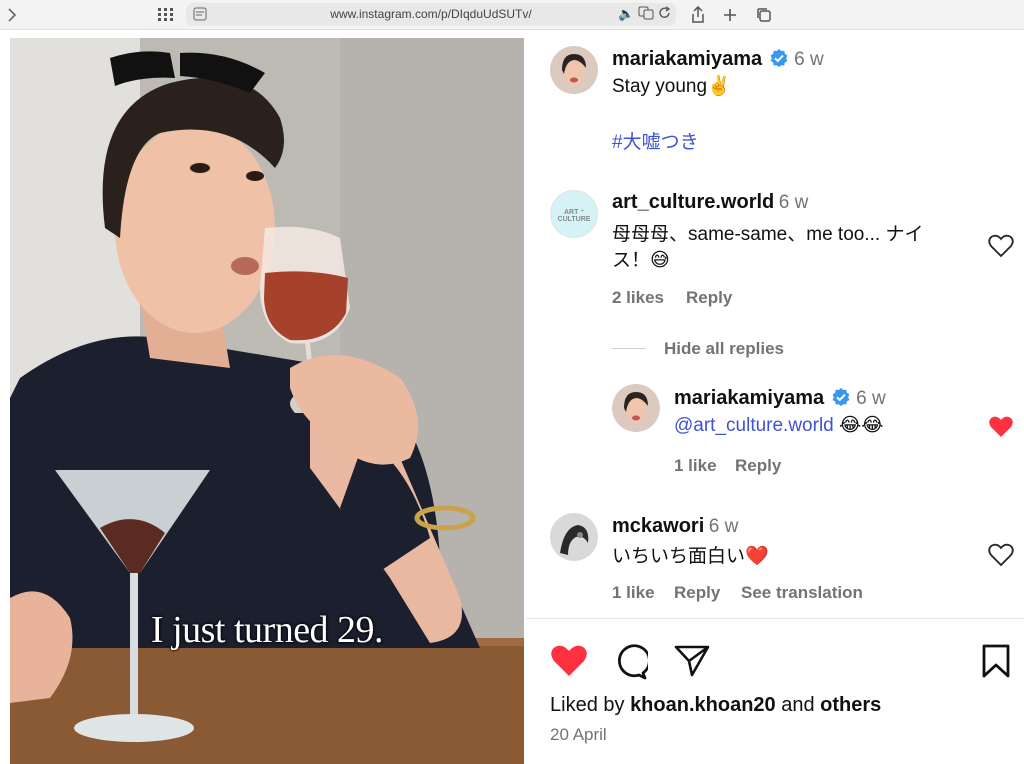 Image resolution: width=1024 pixels, height=764 pixels. Describe the element at coordinates (850, 705) in the screenshot. I see `liked-by-others-link: others` at that location.